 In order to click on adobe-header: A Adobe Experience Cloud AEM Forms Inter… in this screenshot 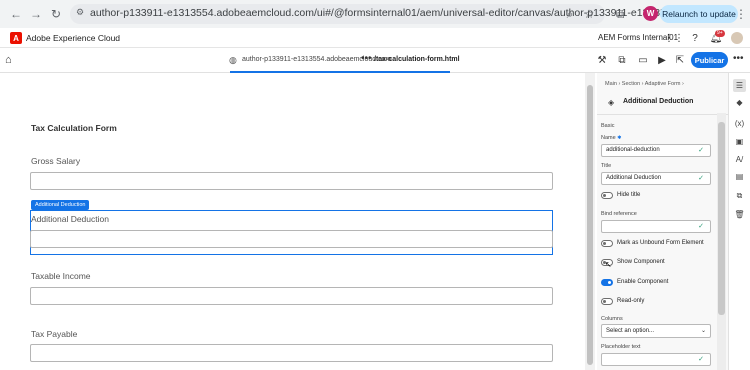, I will do `click(375, 38)`.